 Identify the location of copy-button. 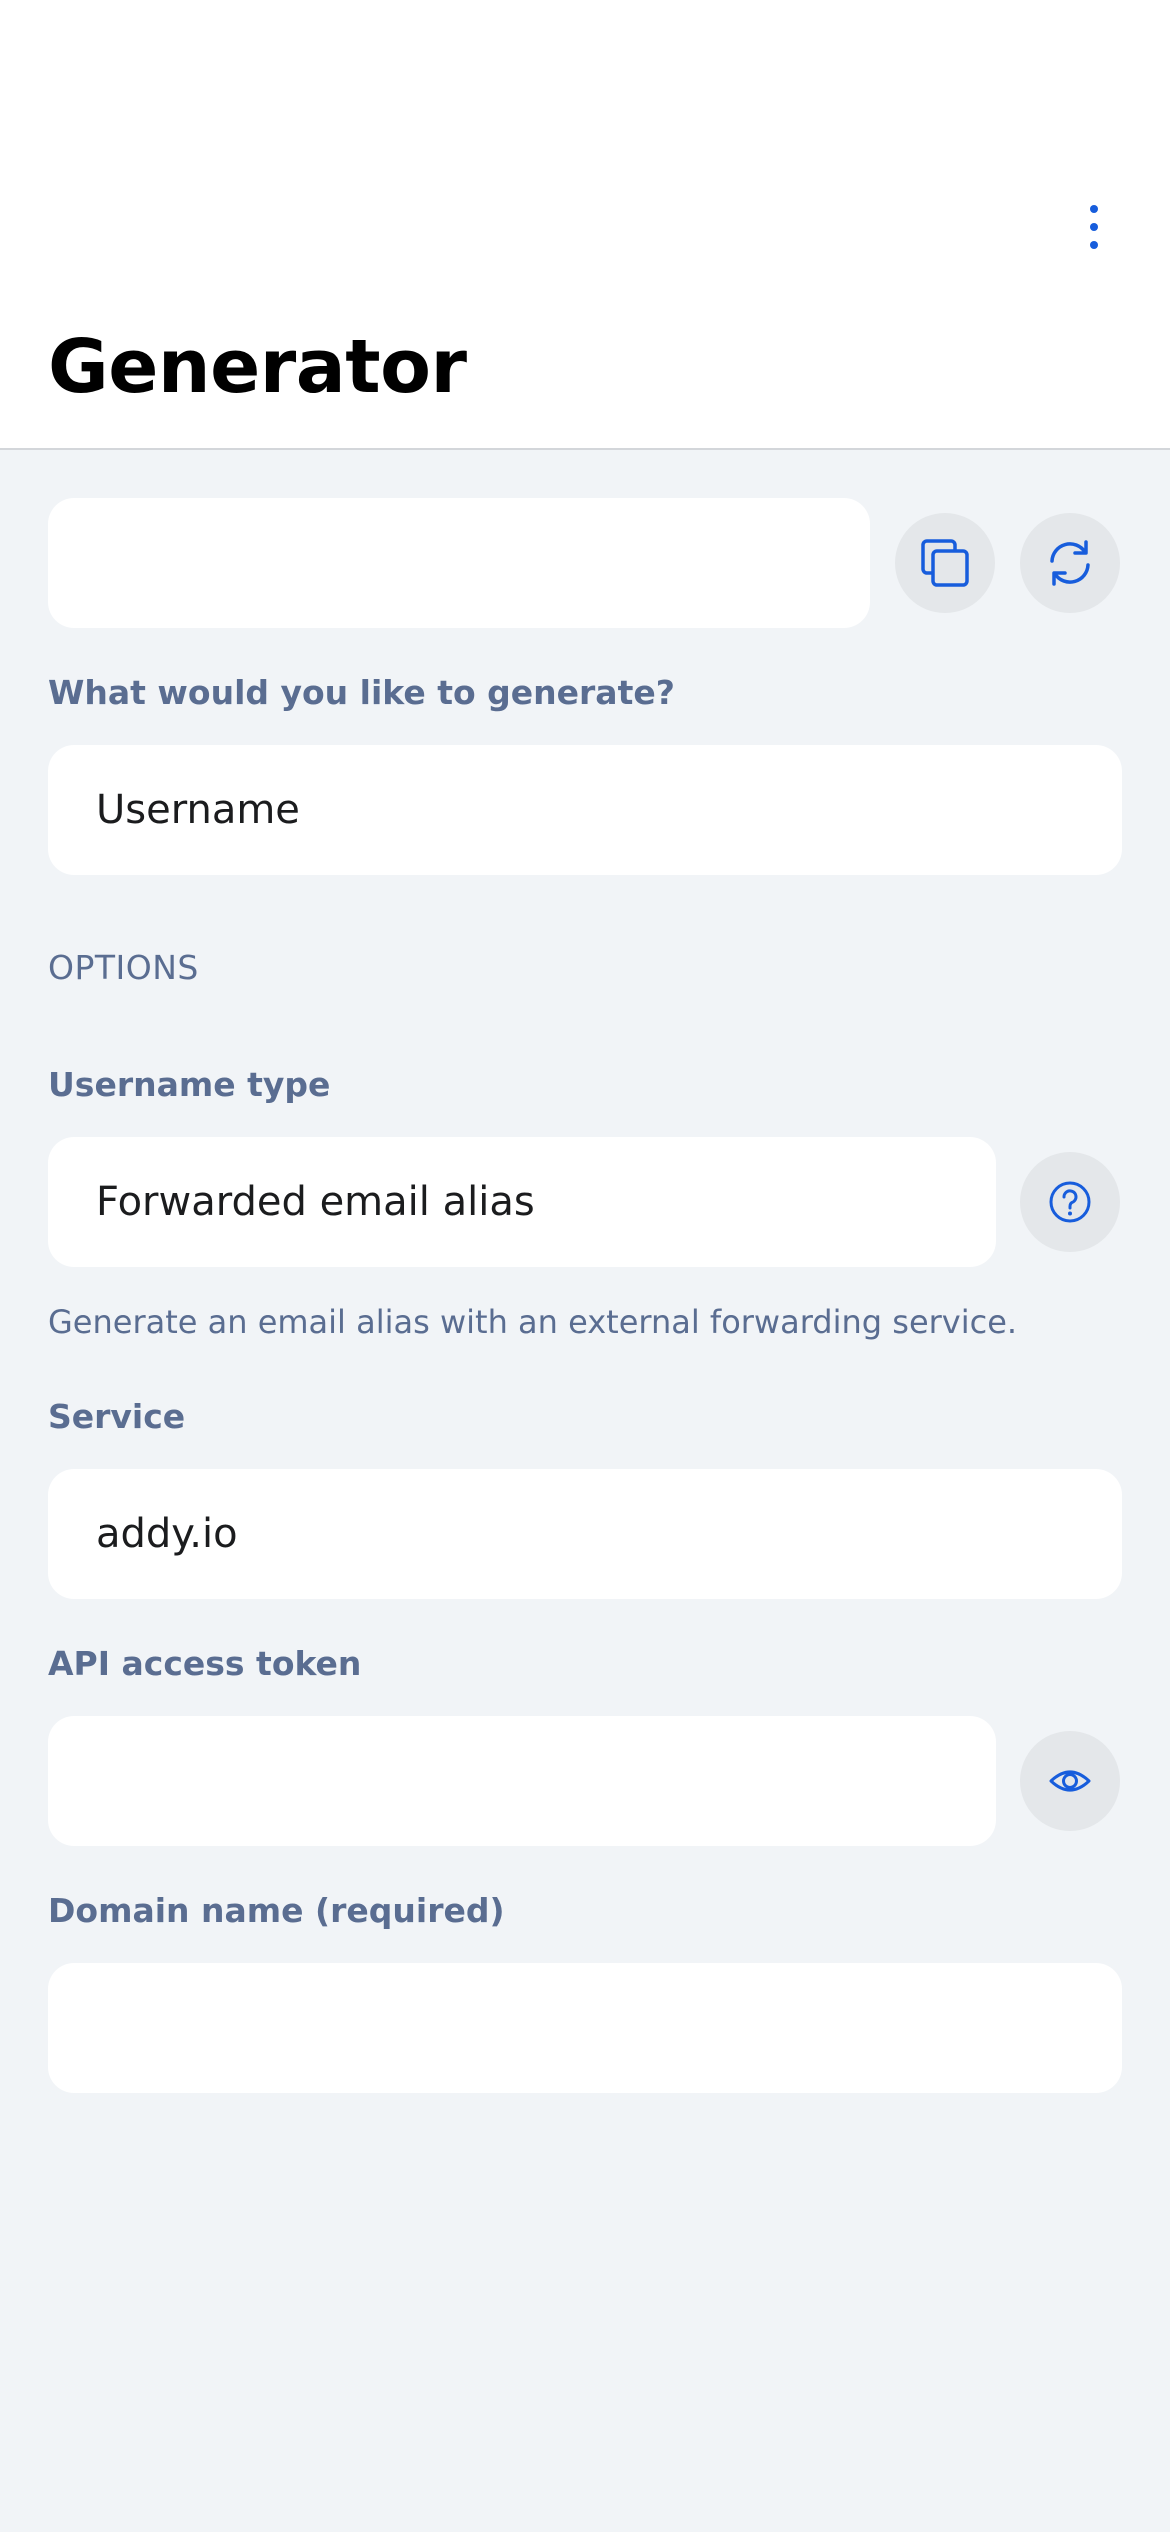
(945, 563).